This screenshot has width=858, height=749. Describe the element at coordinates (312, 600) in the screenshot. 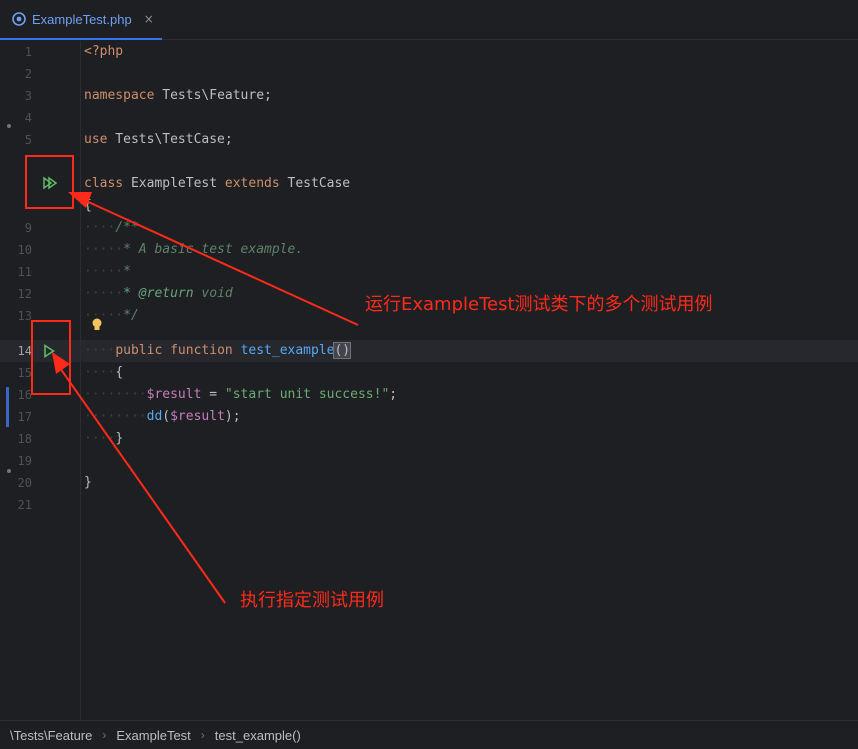

I see `annotation-method-run: 执行指定测试用例` at that location.